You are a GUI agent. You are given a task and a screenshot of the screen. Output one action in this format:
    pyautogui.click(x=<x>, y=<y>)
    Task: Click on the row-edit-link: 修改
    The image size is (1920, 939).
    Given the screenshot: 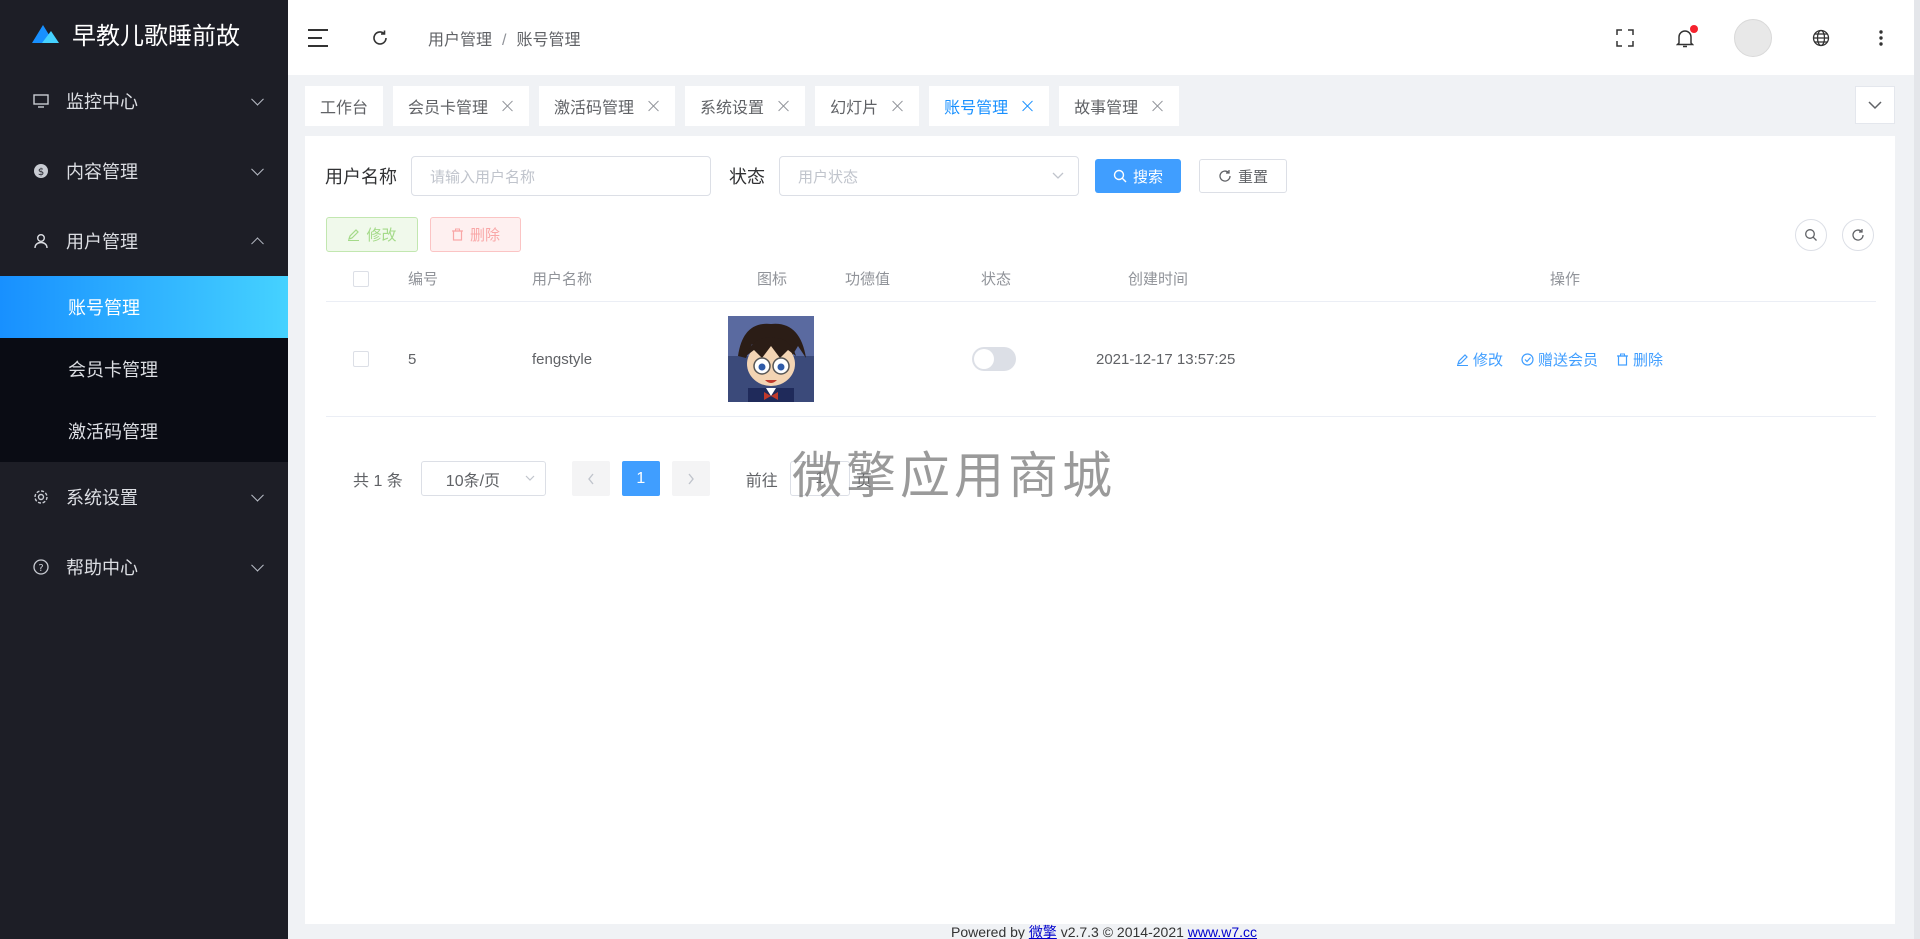 What is the action you would take?
    pyautogui.click(x=1479, y=359)
    